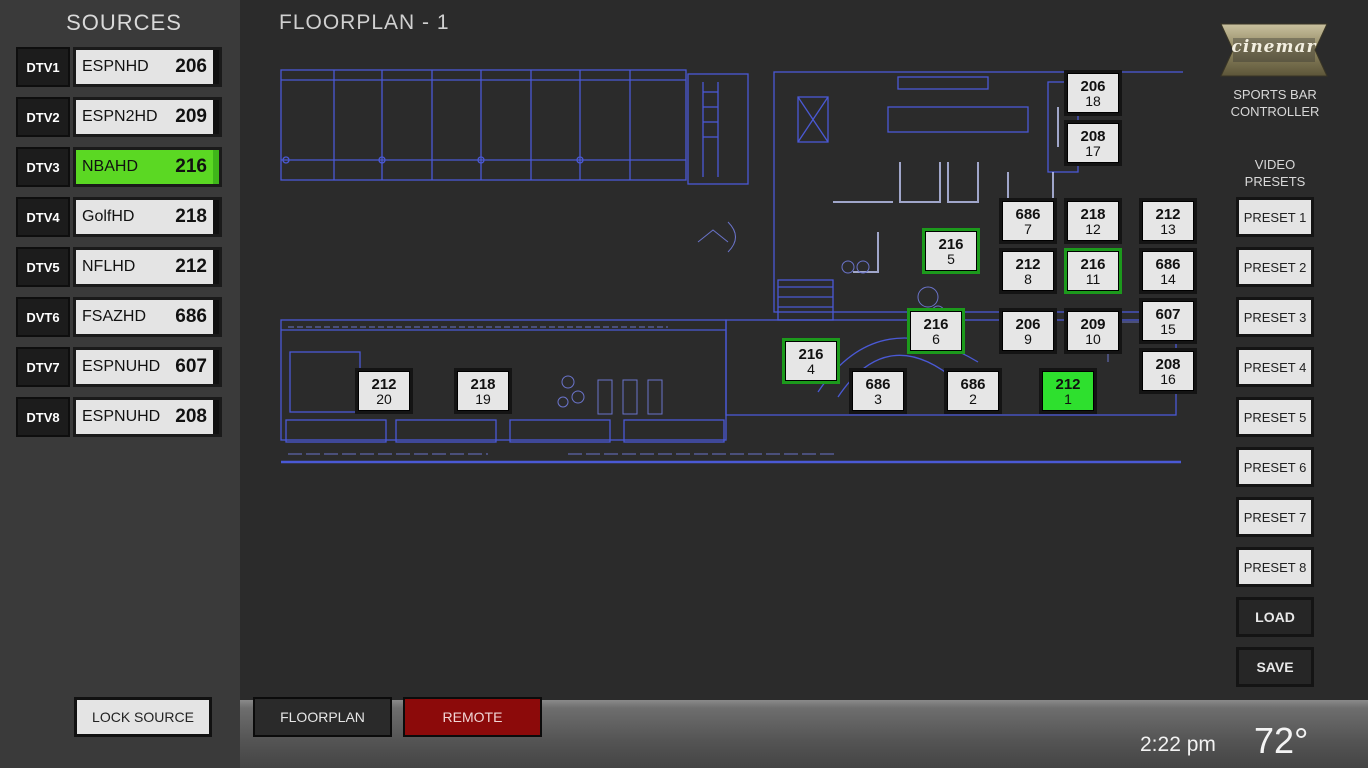 Image resolution: width=1368 pixels, height=768 pixels. What do you see at coordinates (1028, 338) in the screenshot?
I see `tv-number: 9` at bounding box center [1028, 338].